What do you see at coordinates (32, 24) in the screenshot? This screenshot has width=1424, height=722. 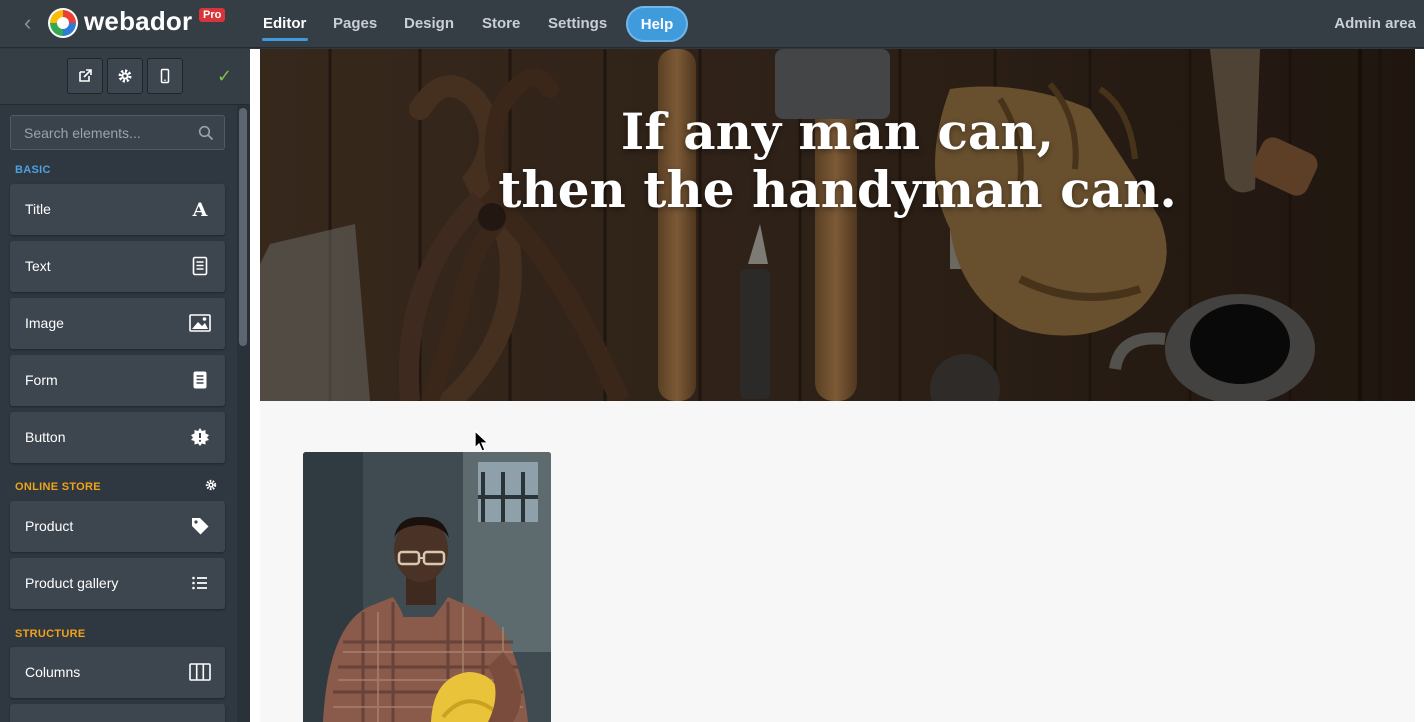 I see `back-arrow-icon: ‹` at bounding box center [32, 24].